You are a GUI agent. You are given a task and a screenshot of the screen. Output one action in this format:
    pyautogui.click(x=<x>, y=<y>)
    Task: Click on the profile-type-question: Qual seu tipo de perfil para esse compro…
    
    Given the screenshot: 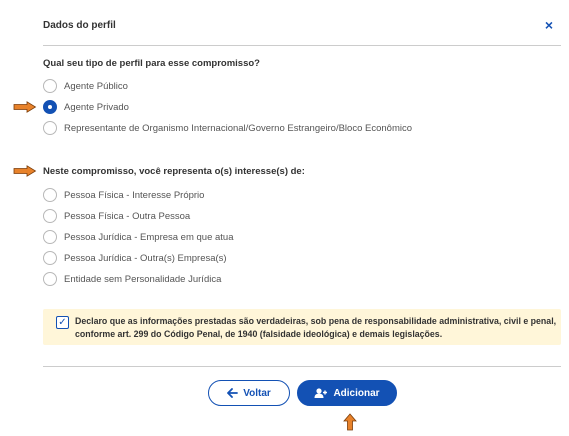 What is the action you would take?
    pyautogui.click(x=151, y=63)
    